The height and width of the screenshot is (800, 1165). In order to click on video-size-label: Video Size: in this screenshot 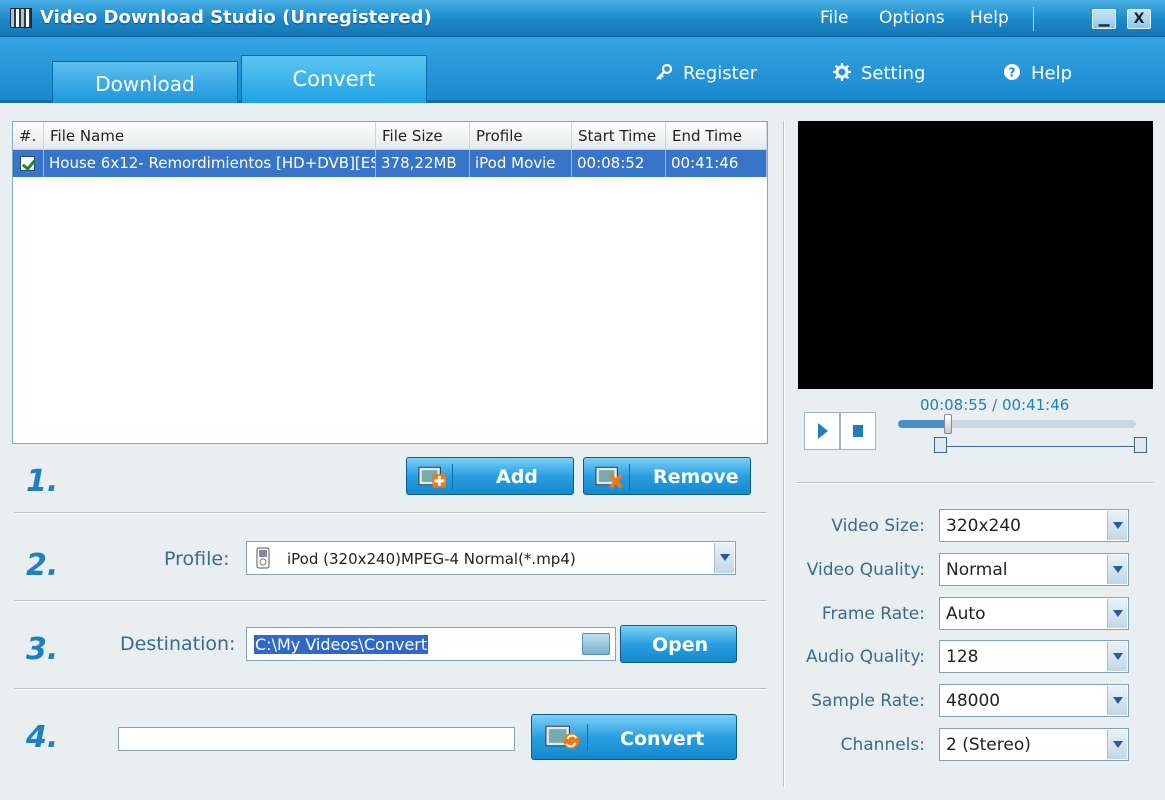, I will do `click(878, 526)`.